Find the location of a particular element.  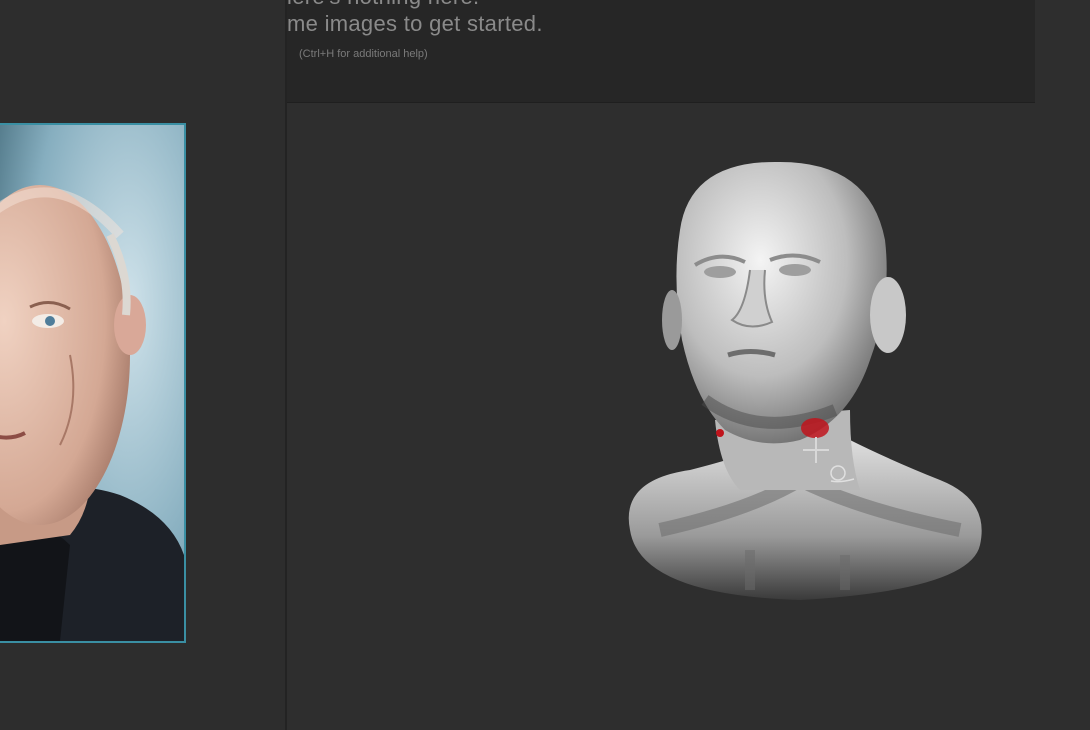

help-message-line-2: me images to get started. is located at coordinates (415, 23).